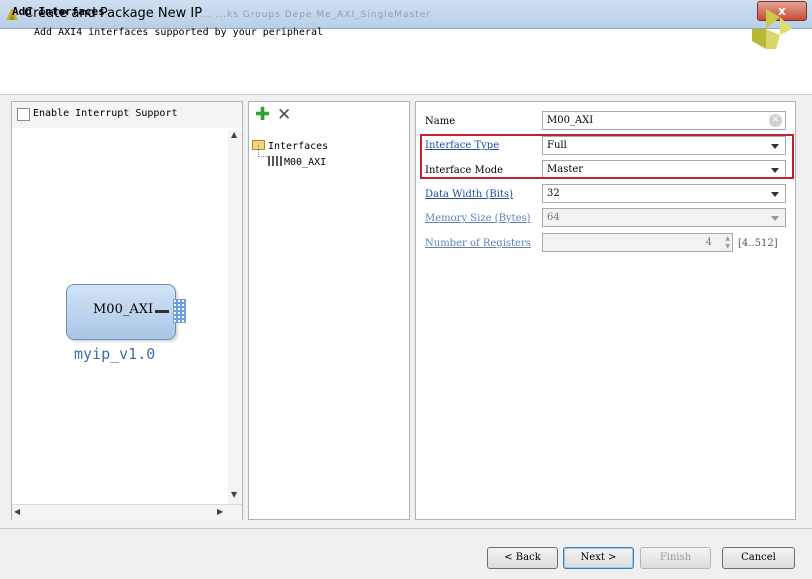 This screenshot has width=812, height=579. Describe the element at coordinates (522, 558) in the screenshot. I see `back-button: < Back` at that location.